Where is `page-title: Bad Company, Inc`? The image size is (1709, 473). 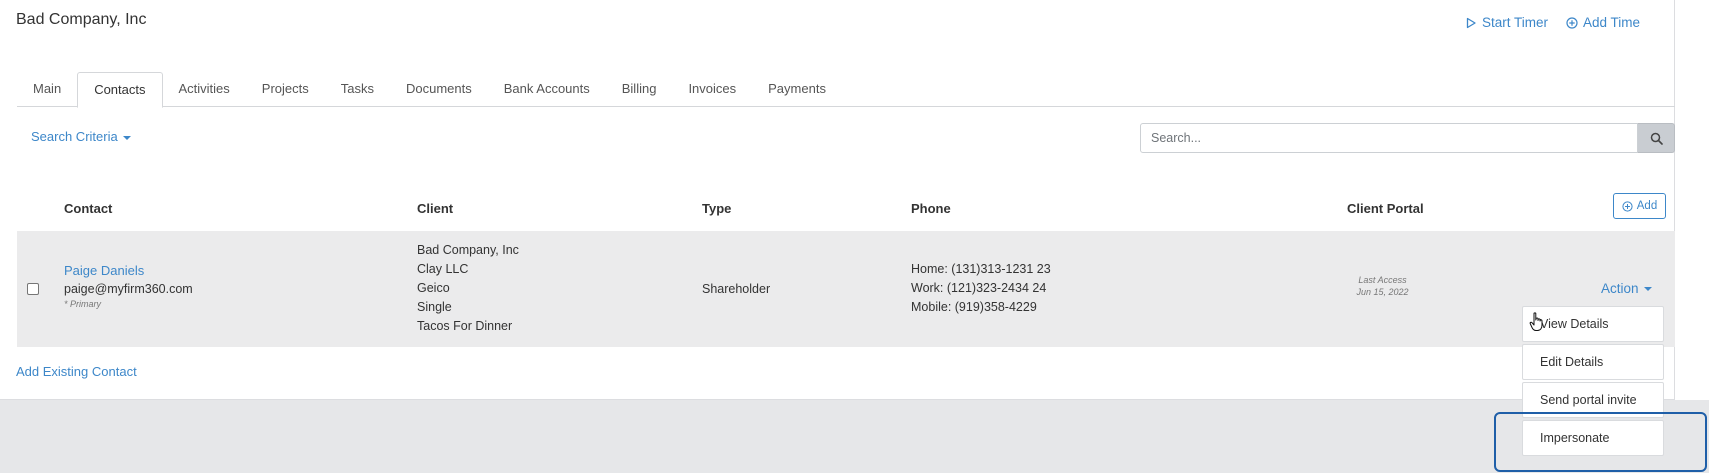 page-title: Bad Company, Inc is located at coordinates (81, 19).